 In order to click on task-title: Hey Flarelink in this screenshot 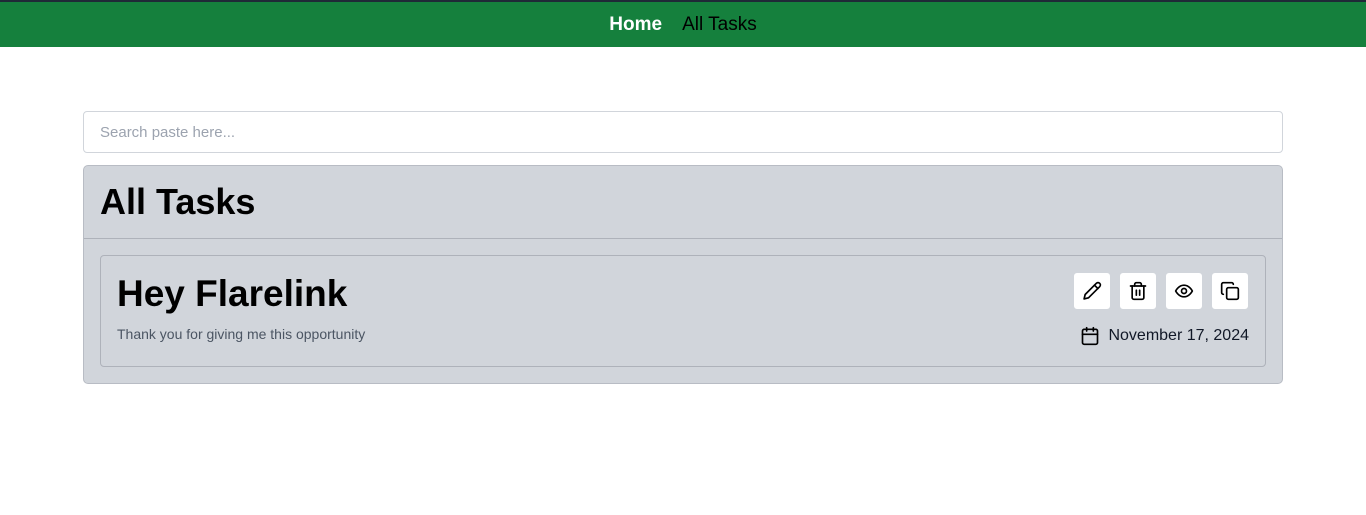, I will do `click(232, 293)`.